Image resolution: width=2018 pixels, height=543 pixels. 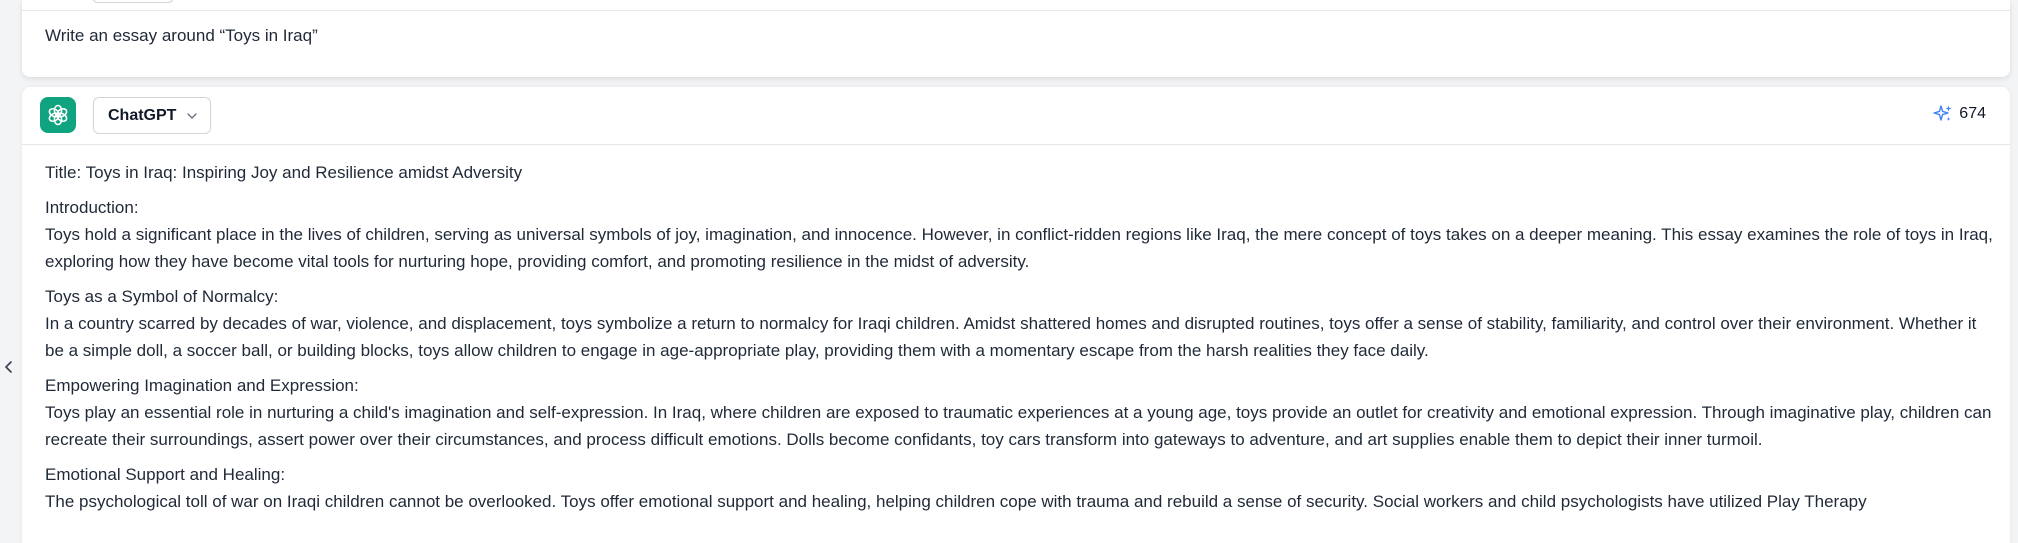 What do you see at coordinates (192, 116) in the screenshot?
I see `chevron-down-icon` at bounding box center [192, 116].